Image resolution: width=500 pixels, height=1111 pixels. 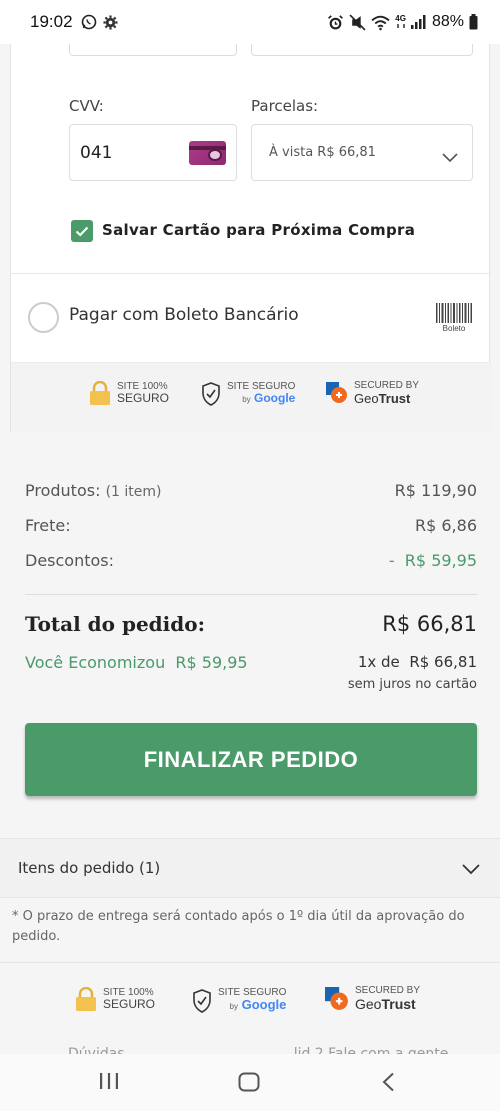 What do you see at coordinates (380, 22) in the screenshot?
I see `wifi-icon` at bounding box center [380, 22].